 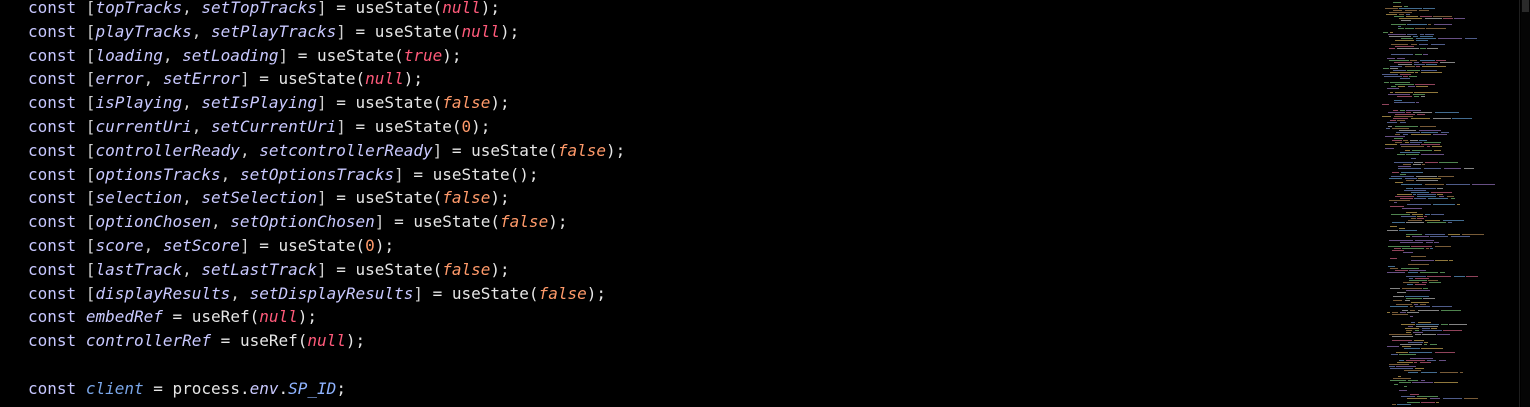 I want to click on code-line: const controllerRef = useRef(null);, so click(x=326, y=341).